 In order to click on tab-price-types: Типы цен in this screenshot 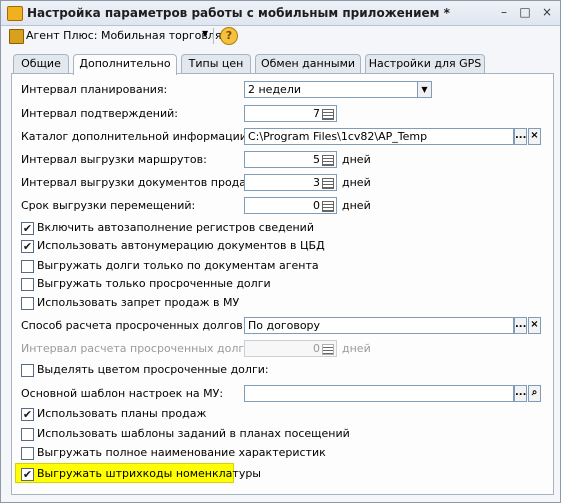, I will do `click(216, 64)`.